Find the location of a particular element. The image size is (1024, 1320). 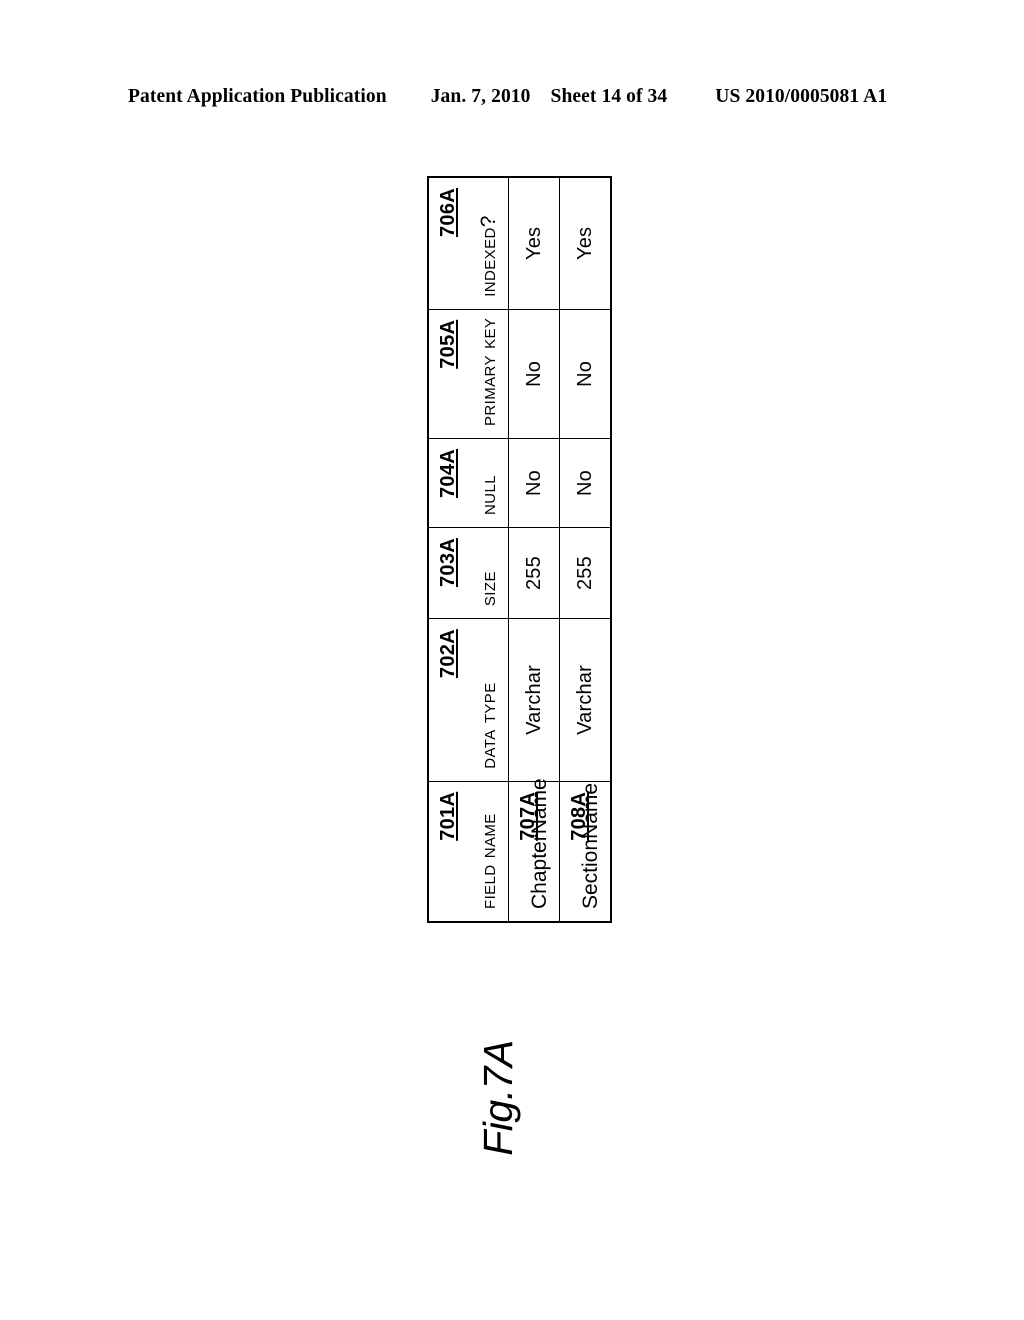

table-row: SectionName 708A Varchar 255 No No Yes is located at coordinates (585, 549).